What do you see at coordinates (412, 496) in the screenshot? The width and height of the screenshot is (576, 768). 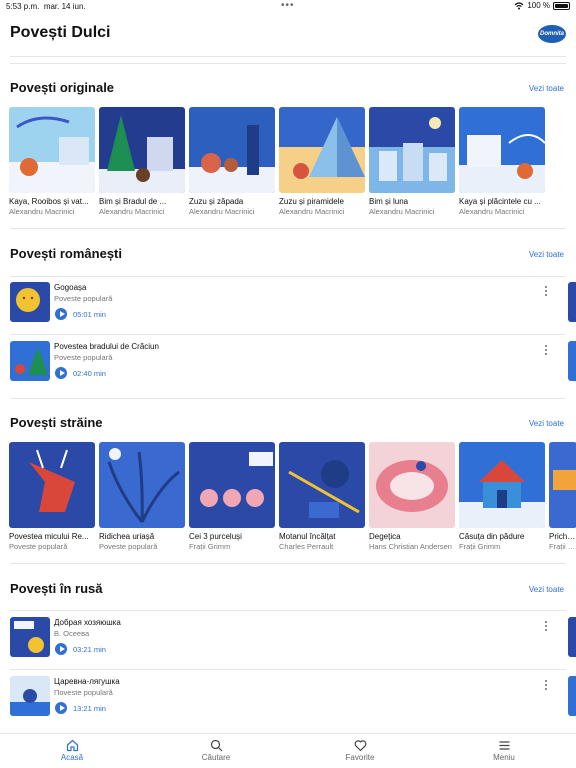 I see `story-card: Degețica Hans Christian Andersen` at bounding box center [412, 496].